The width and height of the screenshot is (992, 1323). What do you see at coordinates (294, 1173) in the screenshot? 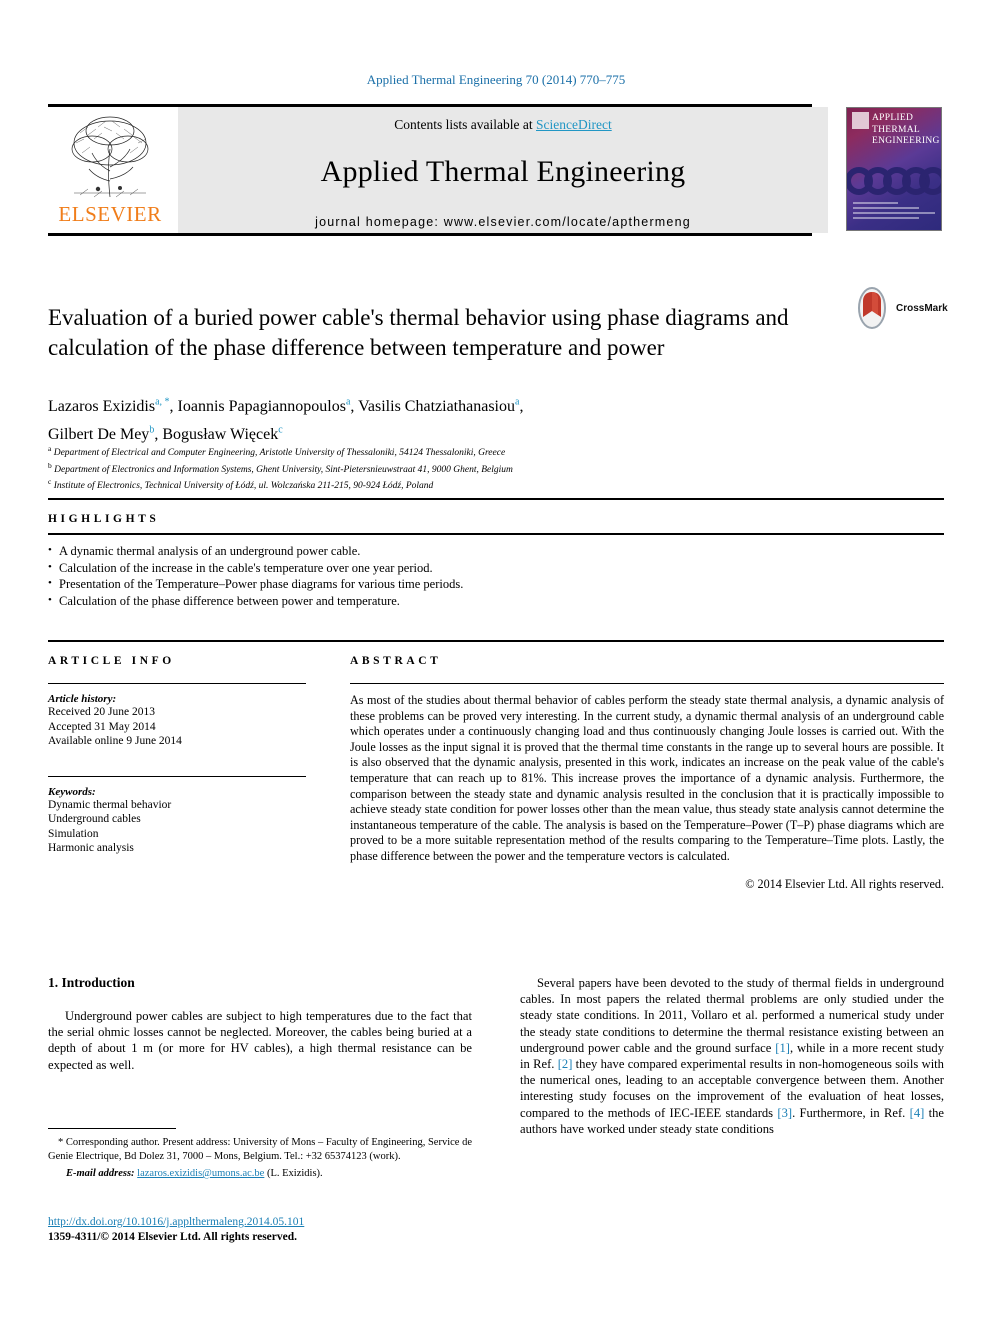
I see `email-suffix: (L. Exizidis).` at bounding box center [294, 1173].